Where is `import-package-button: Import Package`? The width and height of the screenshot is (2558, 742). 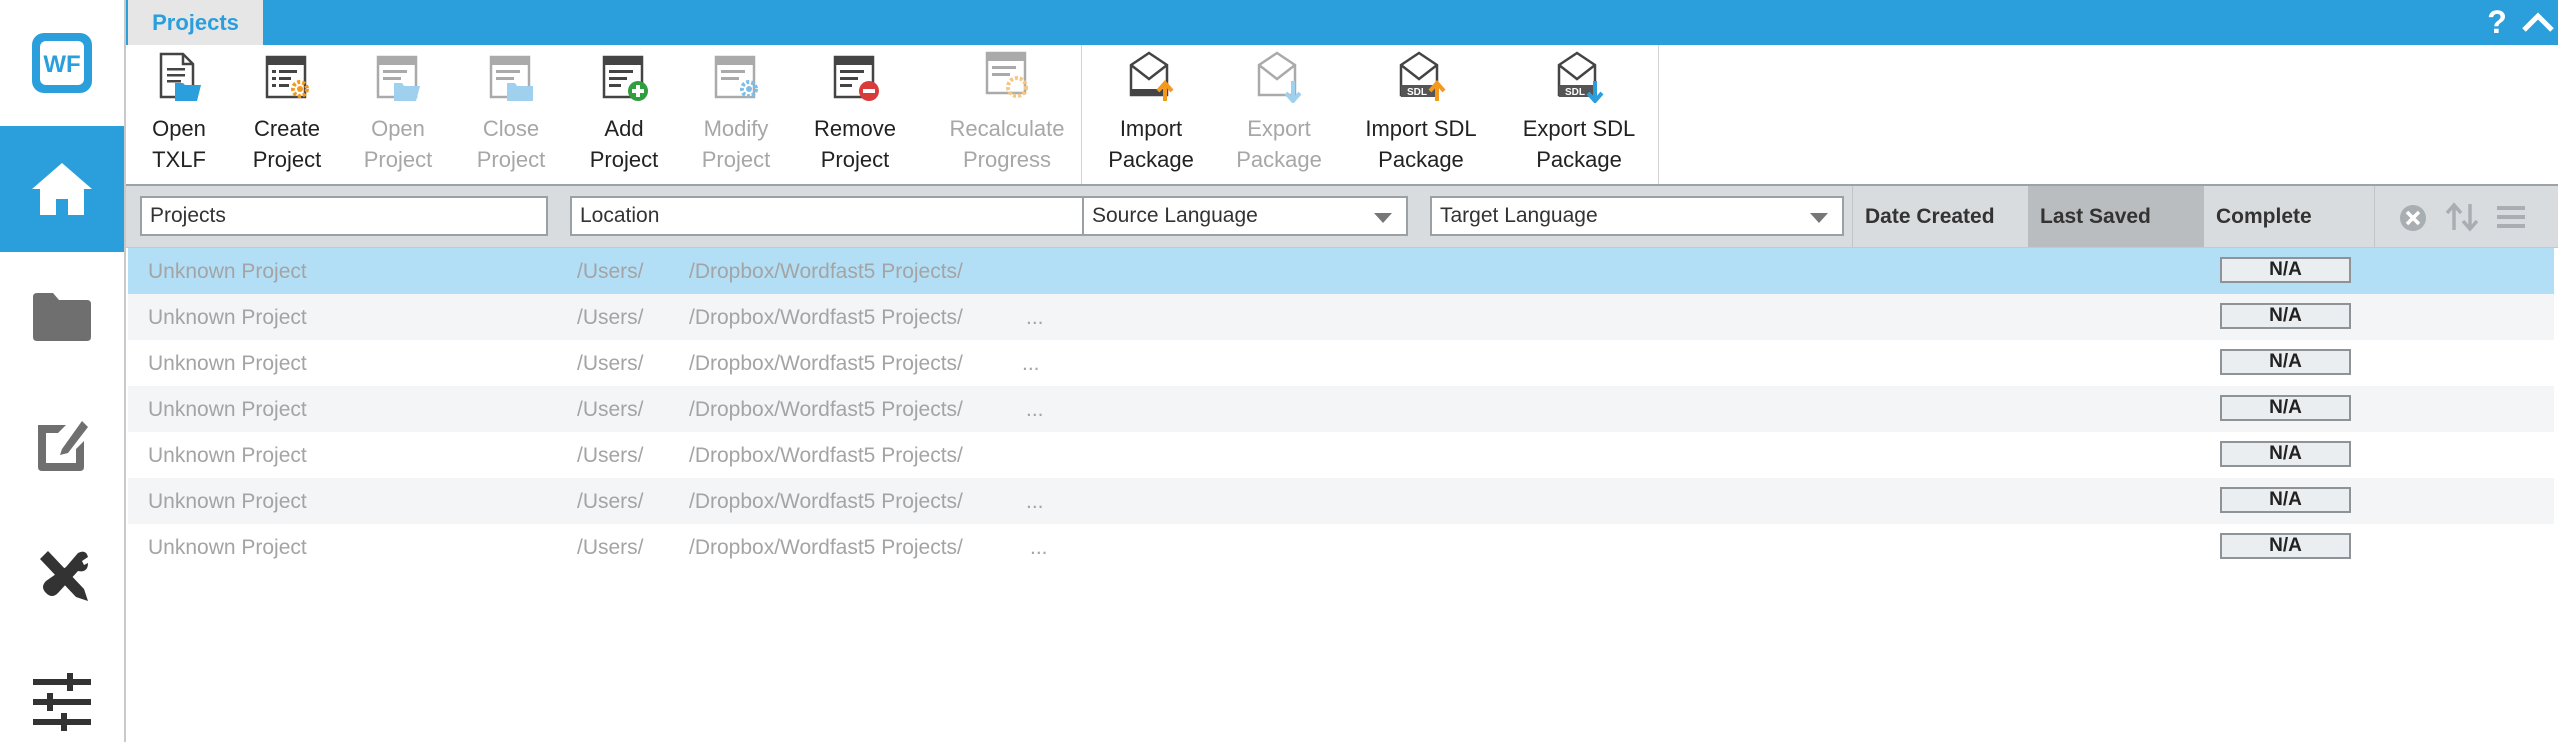 import-package-button: Import Package is located at coordinates (1151, 114).